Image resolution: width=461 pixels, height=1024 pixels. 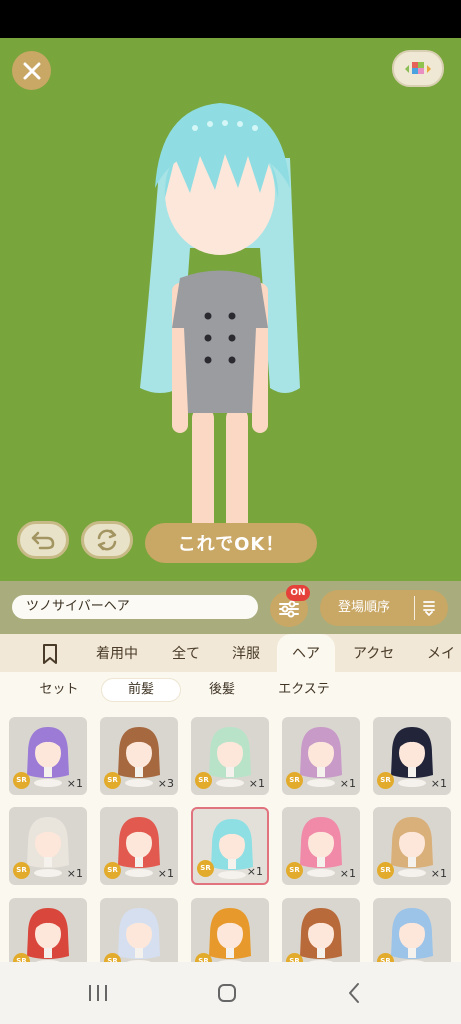 I want to click on layout-toggle-button, so click(x=418, y=68).